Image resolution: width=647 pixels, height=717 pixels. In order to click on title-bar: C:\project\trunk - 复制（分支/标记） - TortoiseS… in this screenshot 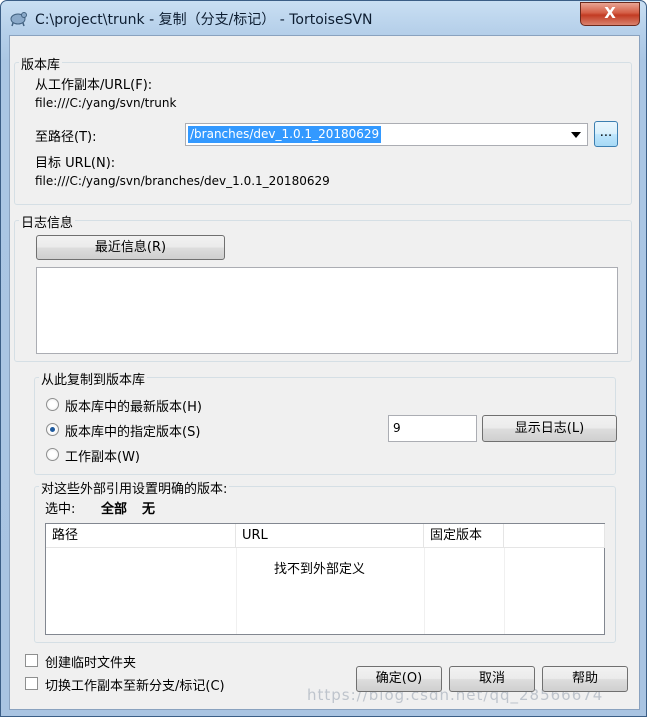, I will do `click(323, 18)`.